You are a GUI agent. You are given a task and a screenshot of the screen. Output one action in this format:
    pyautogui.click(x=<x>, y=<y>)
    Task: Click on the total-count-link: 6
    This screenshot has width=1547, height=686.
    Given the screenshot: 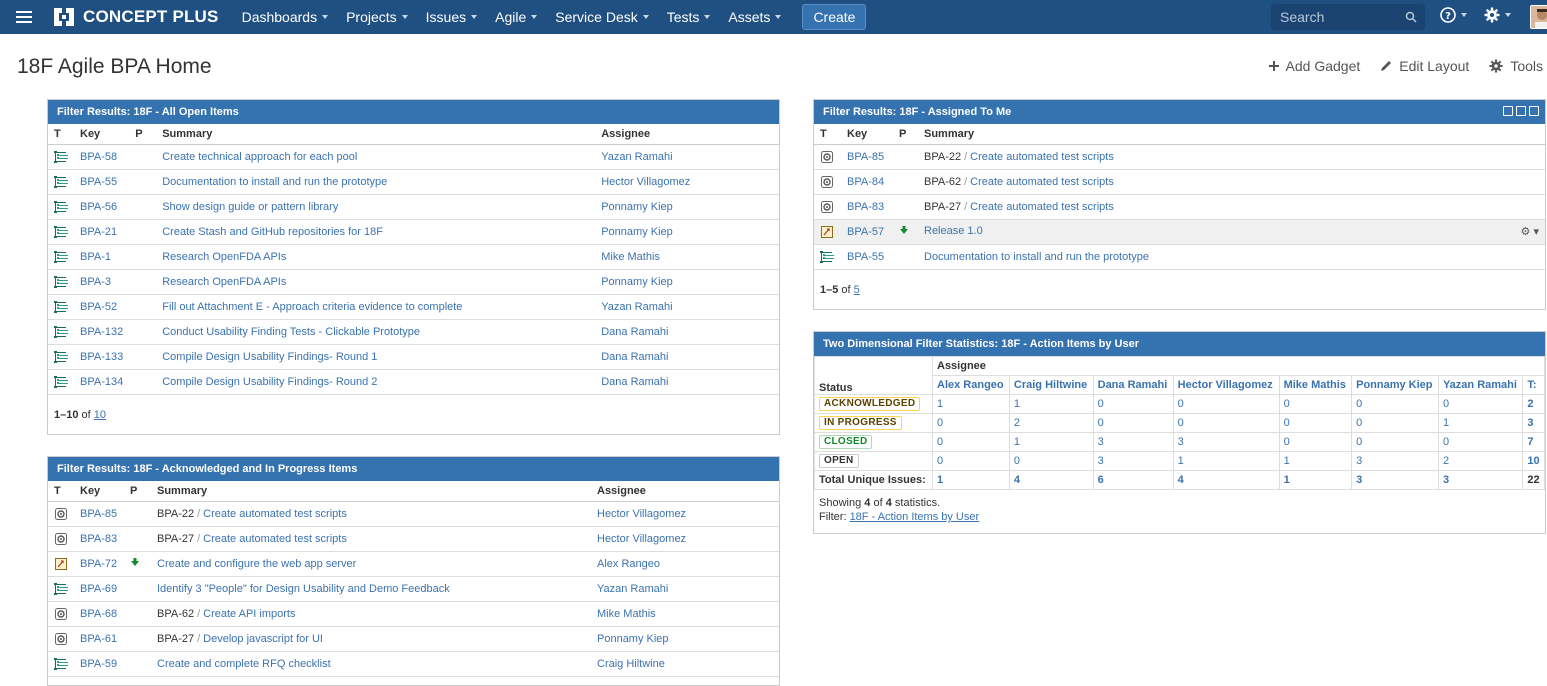 What is the action you would take?
    pyautogui.click(x=1101, y=480)
    